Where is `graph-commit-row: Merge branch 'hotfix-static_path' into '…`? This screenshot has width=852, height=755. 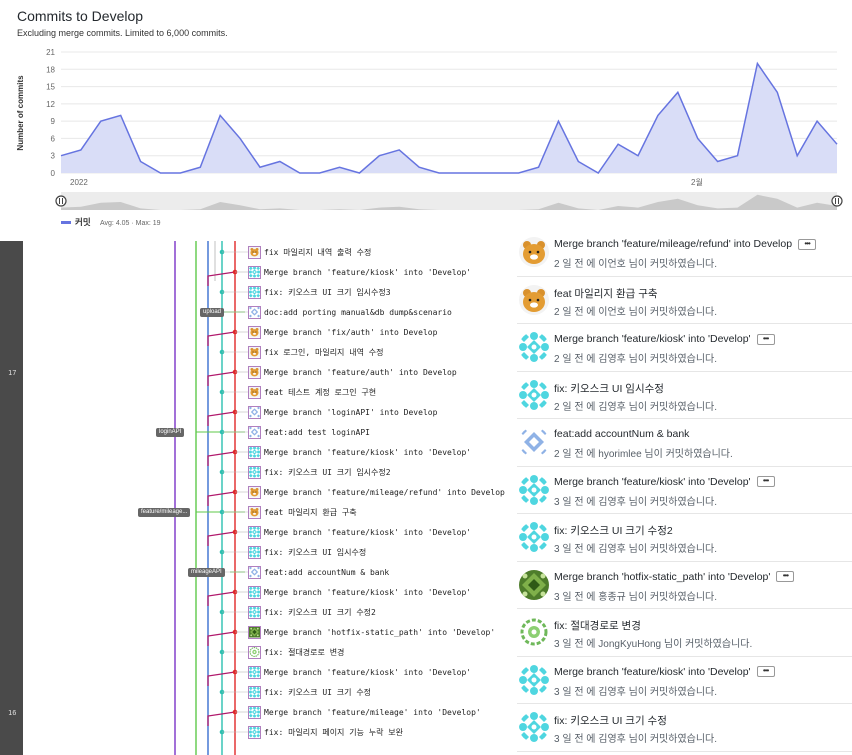
graph-commit-row: Merge branch 'hotfix-static_path' into '… is located at coordinates (382, 632).